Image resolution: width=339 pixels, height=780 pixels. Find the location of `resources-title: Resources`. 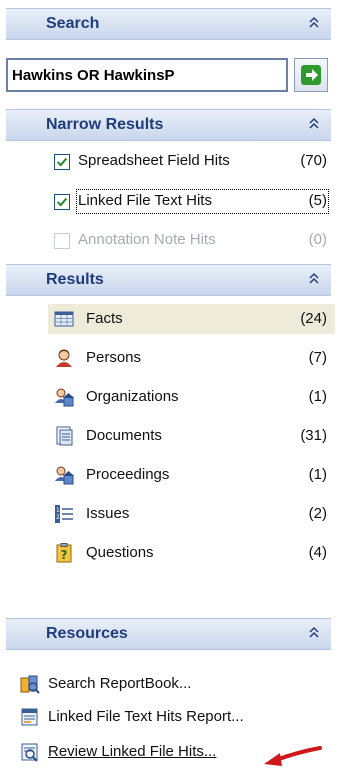

resources-title: Resources is located at coordinates (87, 633).